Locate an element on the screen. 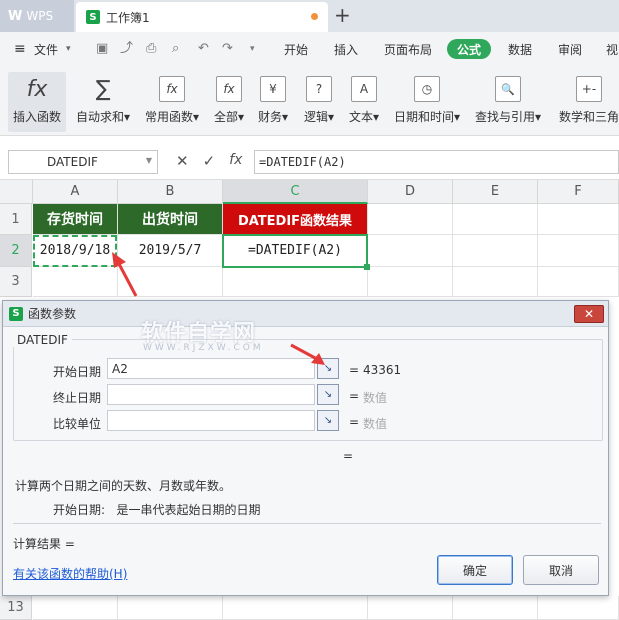 Image resolution: width=619 pixels, height=620 pixels. formula-input: =DATEDIF(A2) is located at coordinates (436, 162).